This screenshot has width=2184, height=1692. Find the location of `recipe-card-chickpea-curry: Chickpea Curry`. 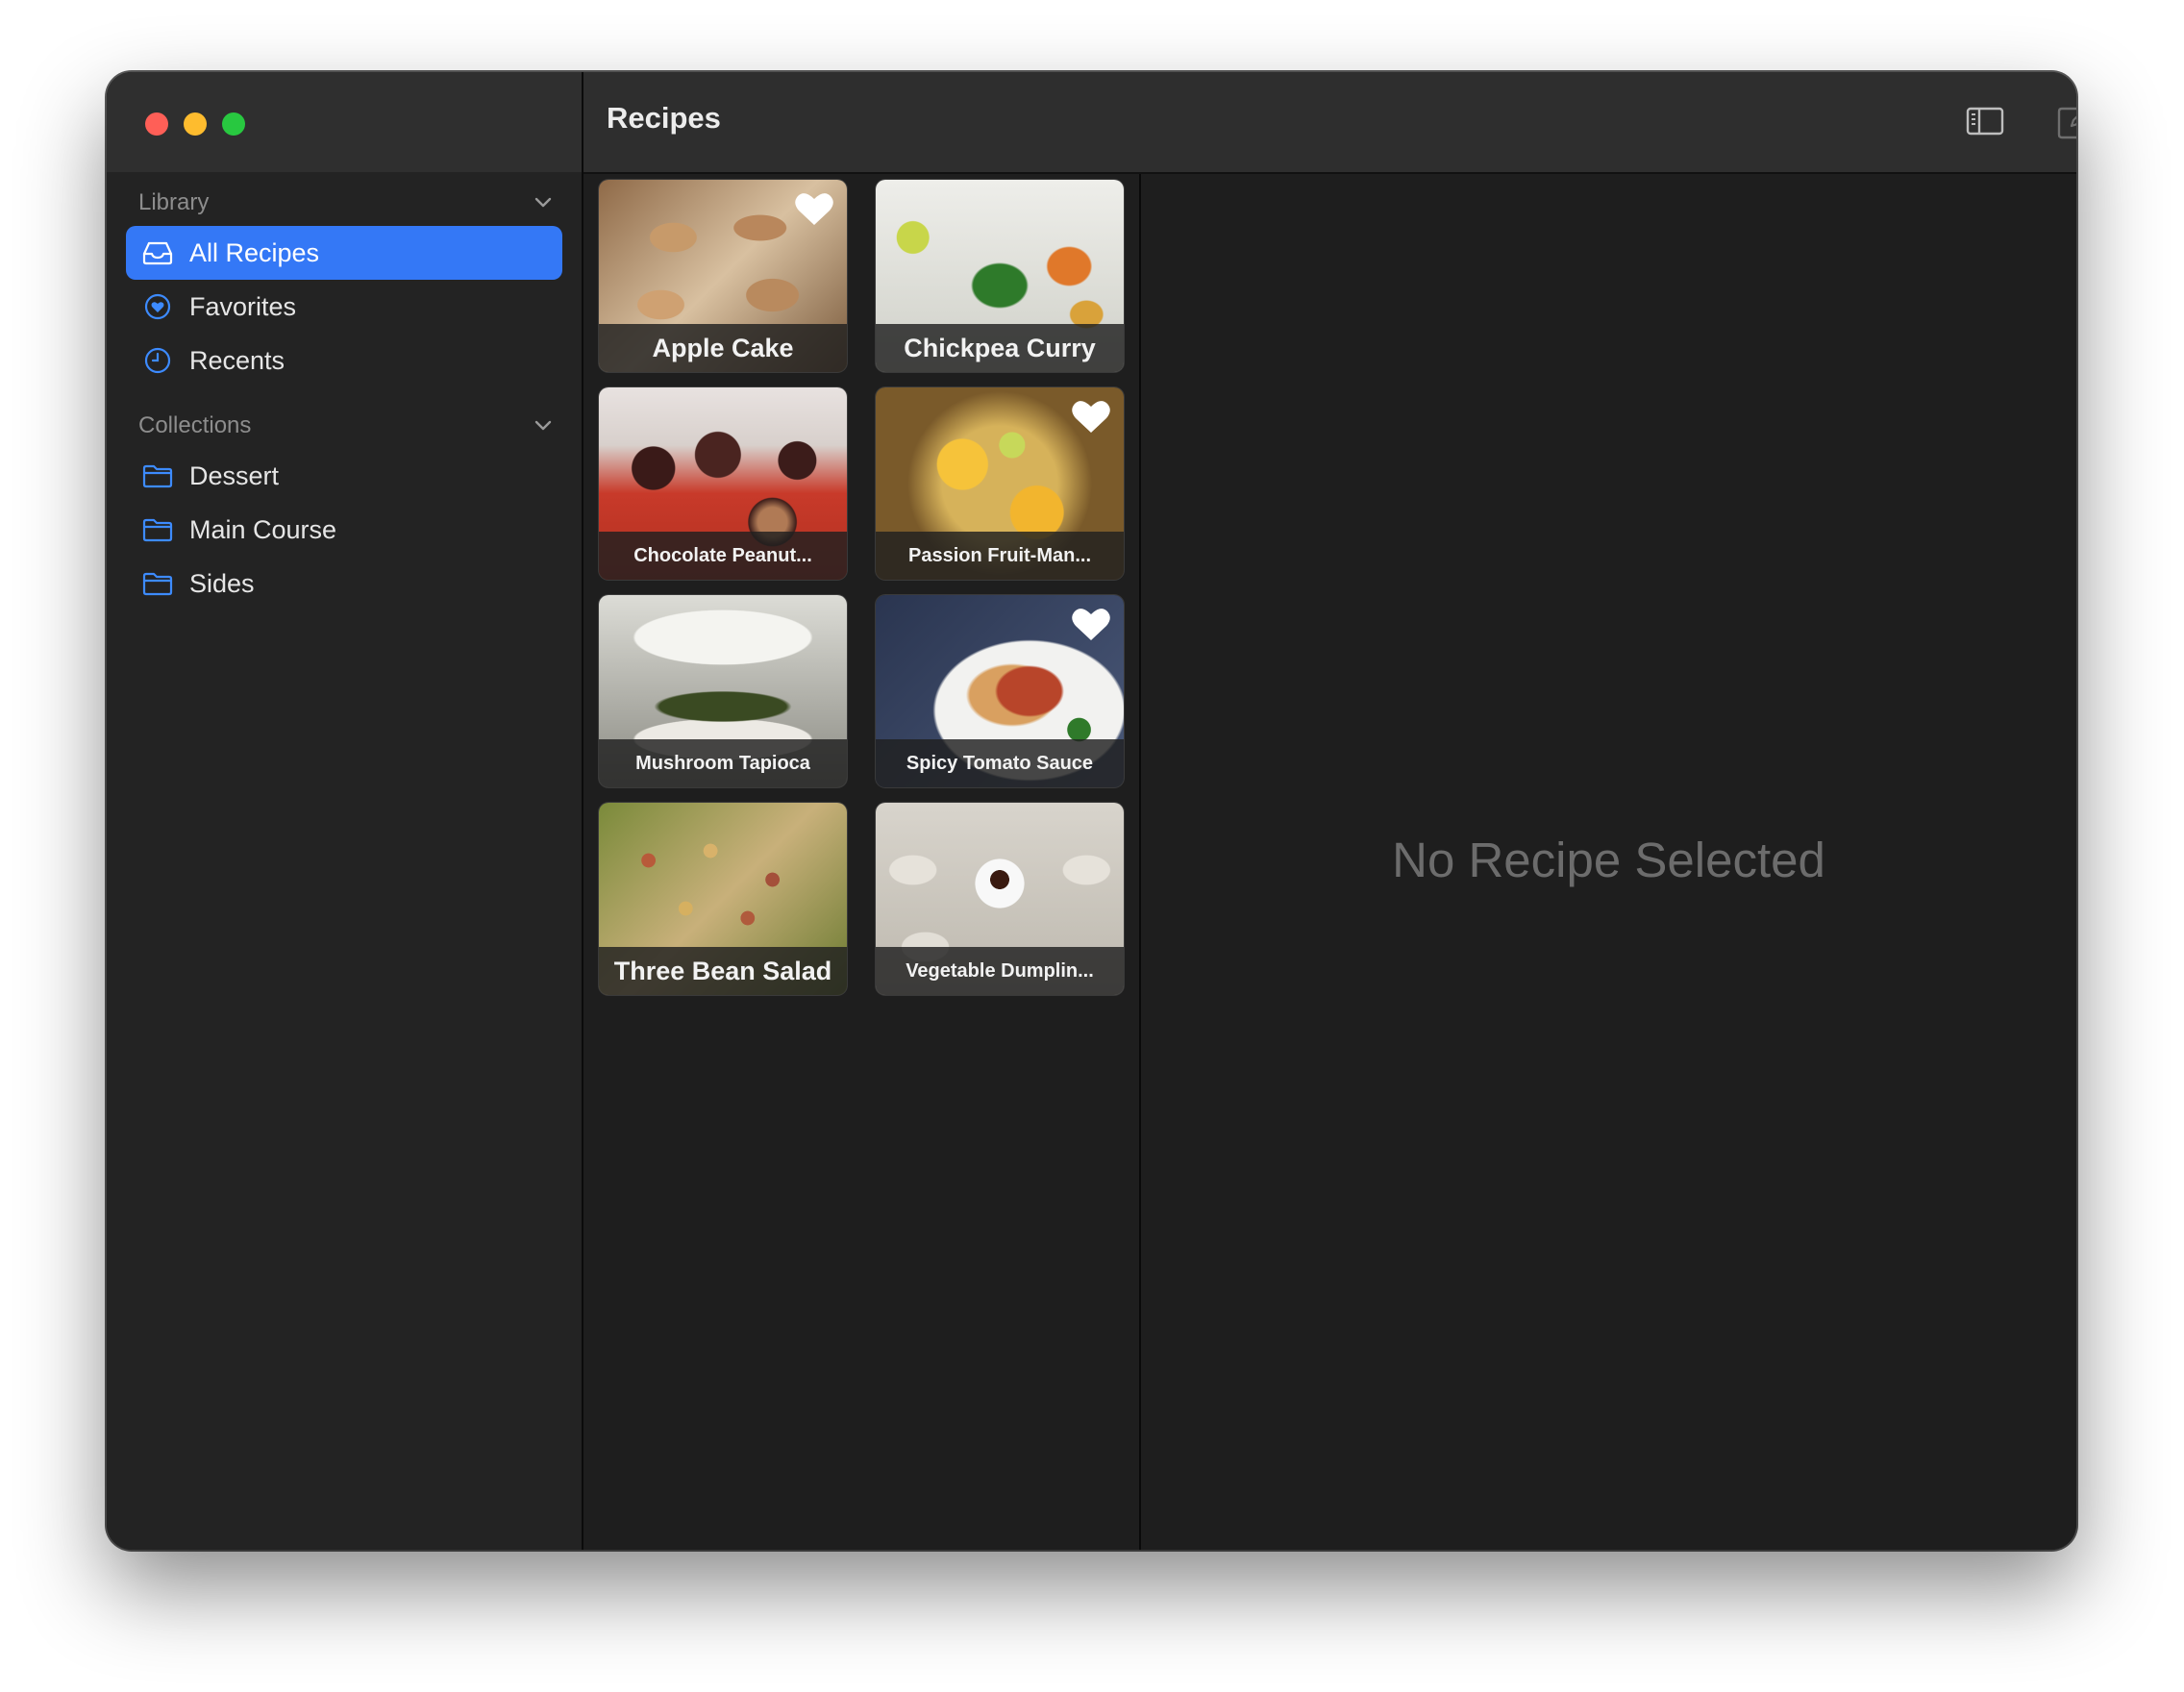

recipe-card-chickpea-curry: Chickpea Curry is located at coordinates (1000, 276).